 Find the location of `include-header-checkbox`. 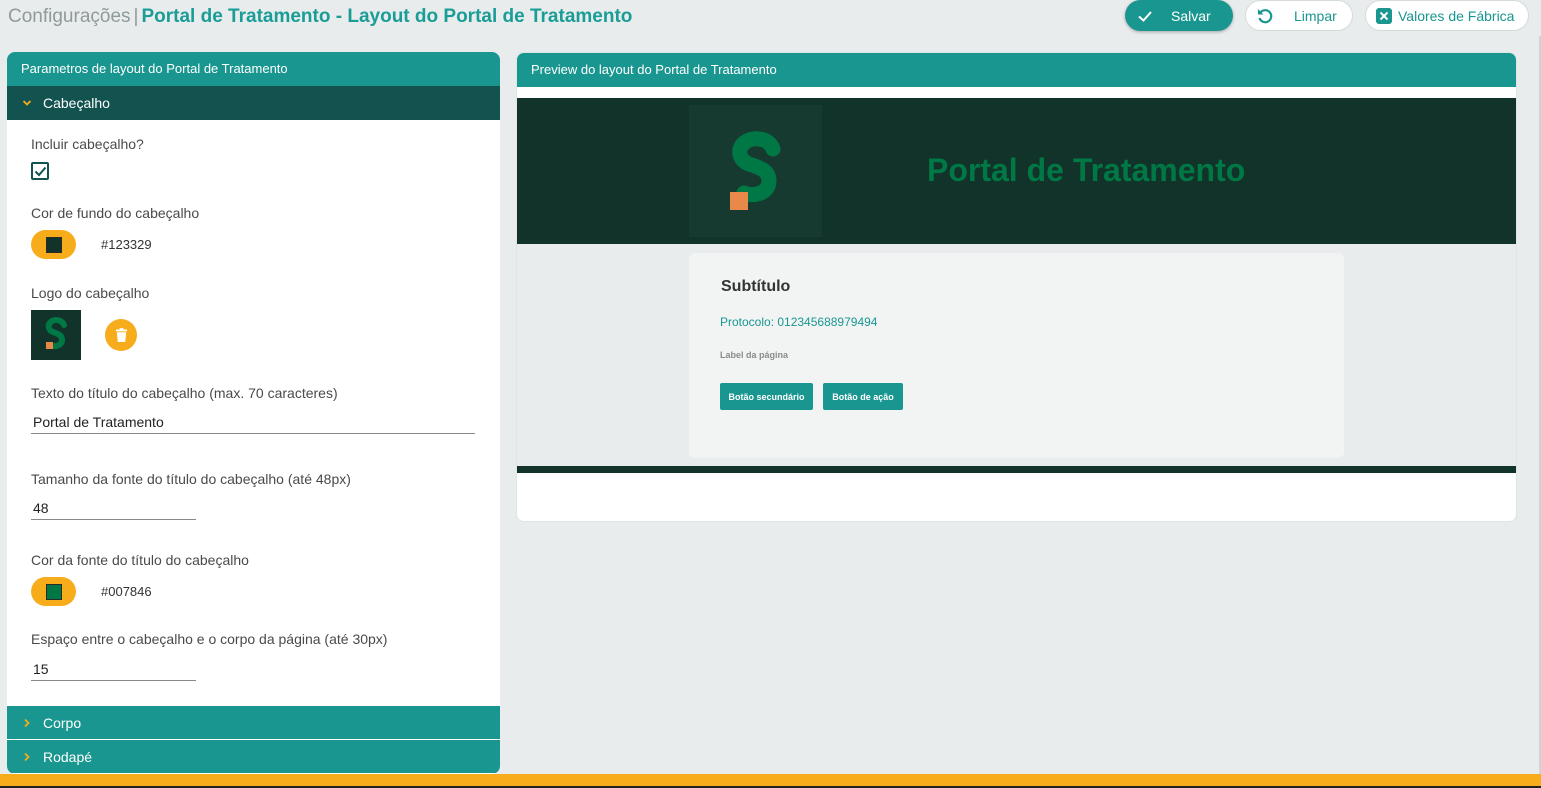

include-header-checkbox is located at coordinates (40, 171).